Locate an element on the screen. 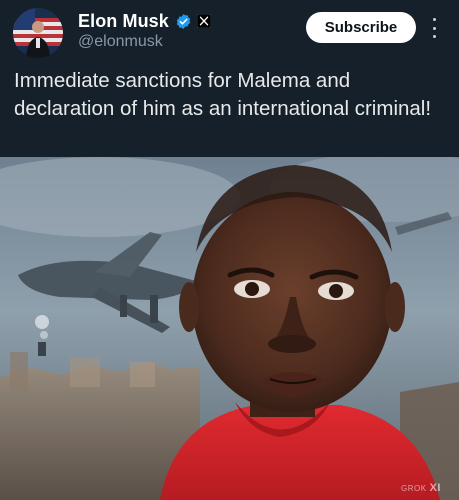 The width and height of the screenshot is (459, 500). subscribe-button: Subscribe is located at coordinates (361, 27).